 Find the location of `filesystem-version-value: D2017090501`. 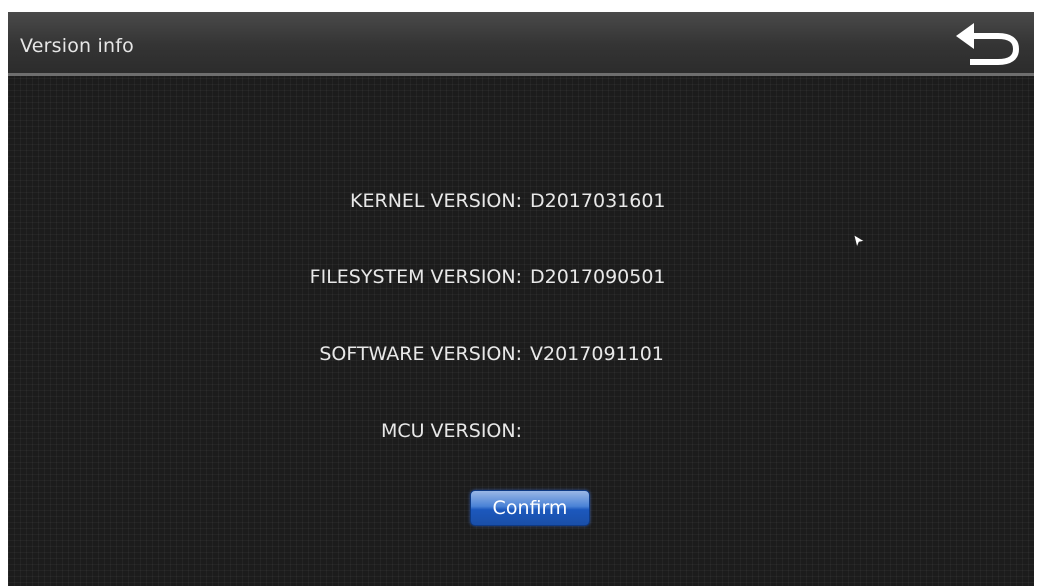

filesystem-version-value: D2017090501 is located at coordinates (598, 277).